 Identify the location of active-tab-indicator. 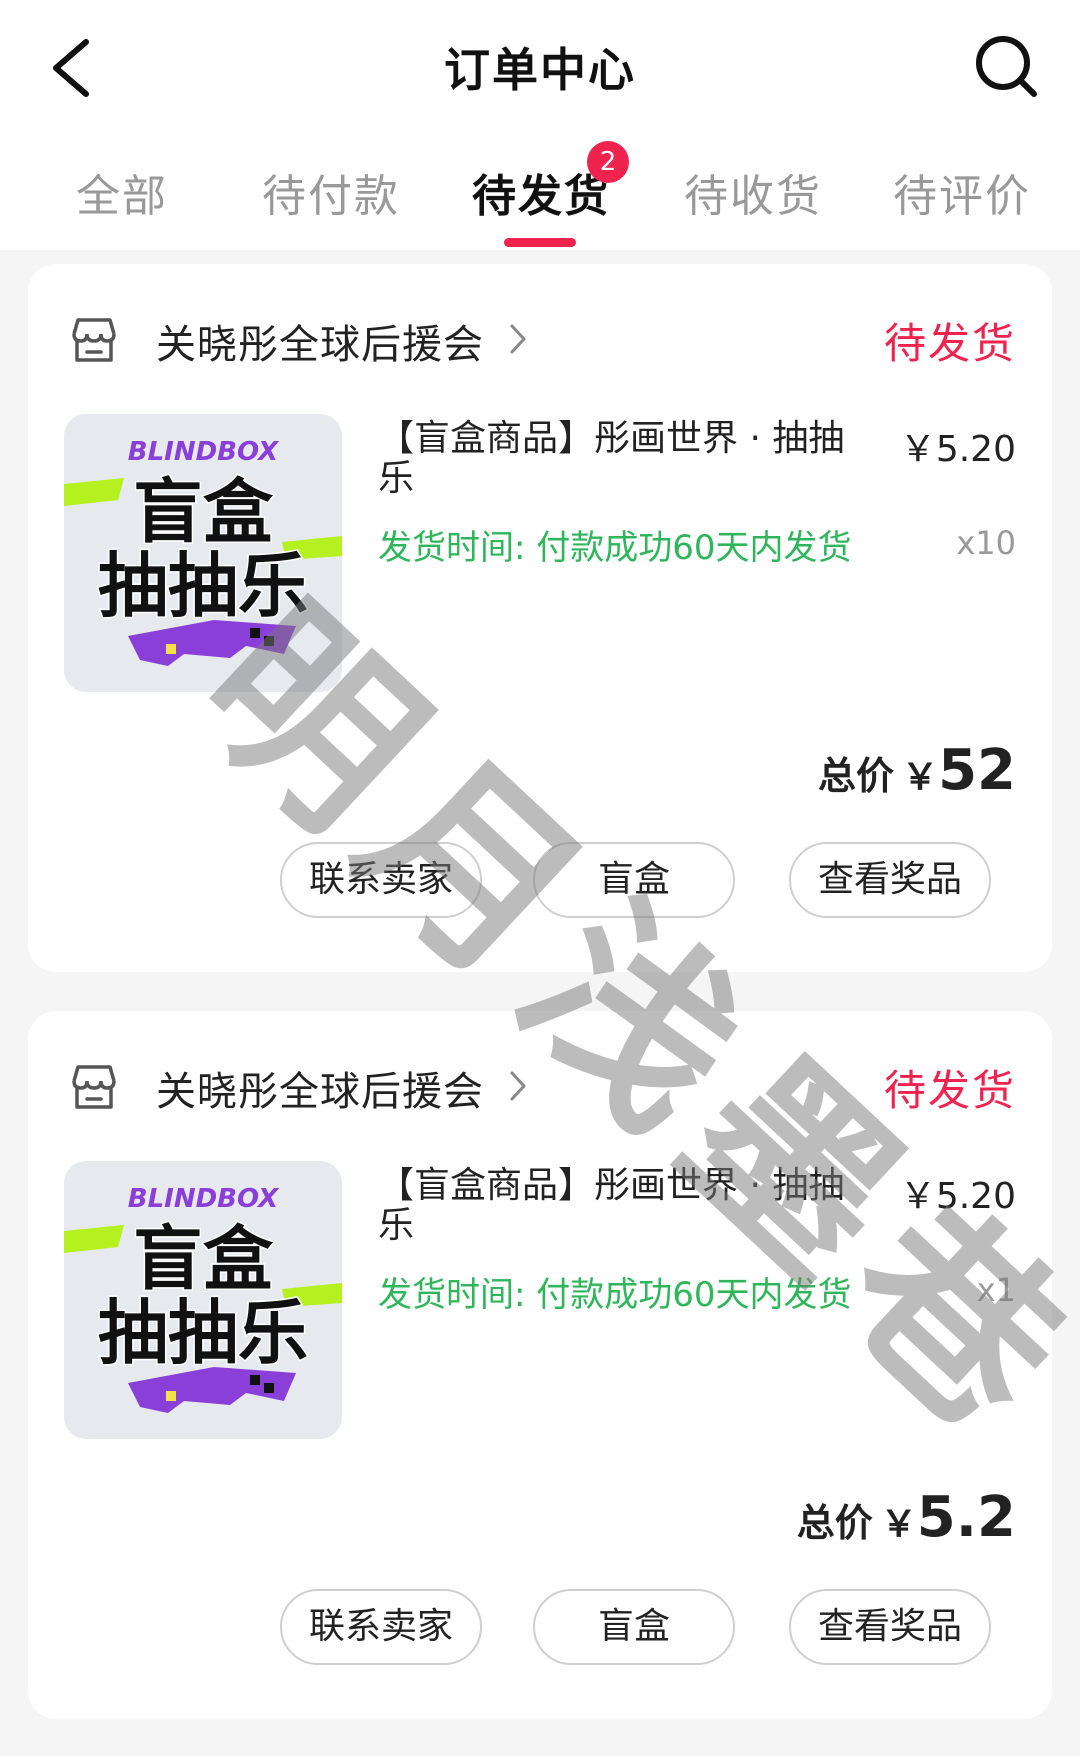
(540, 242).